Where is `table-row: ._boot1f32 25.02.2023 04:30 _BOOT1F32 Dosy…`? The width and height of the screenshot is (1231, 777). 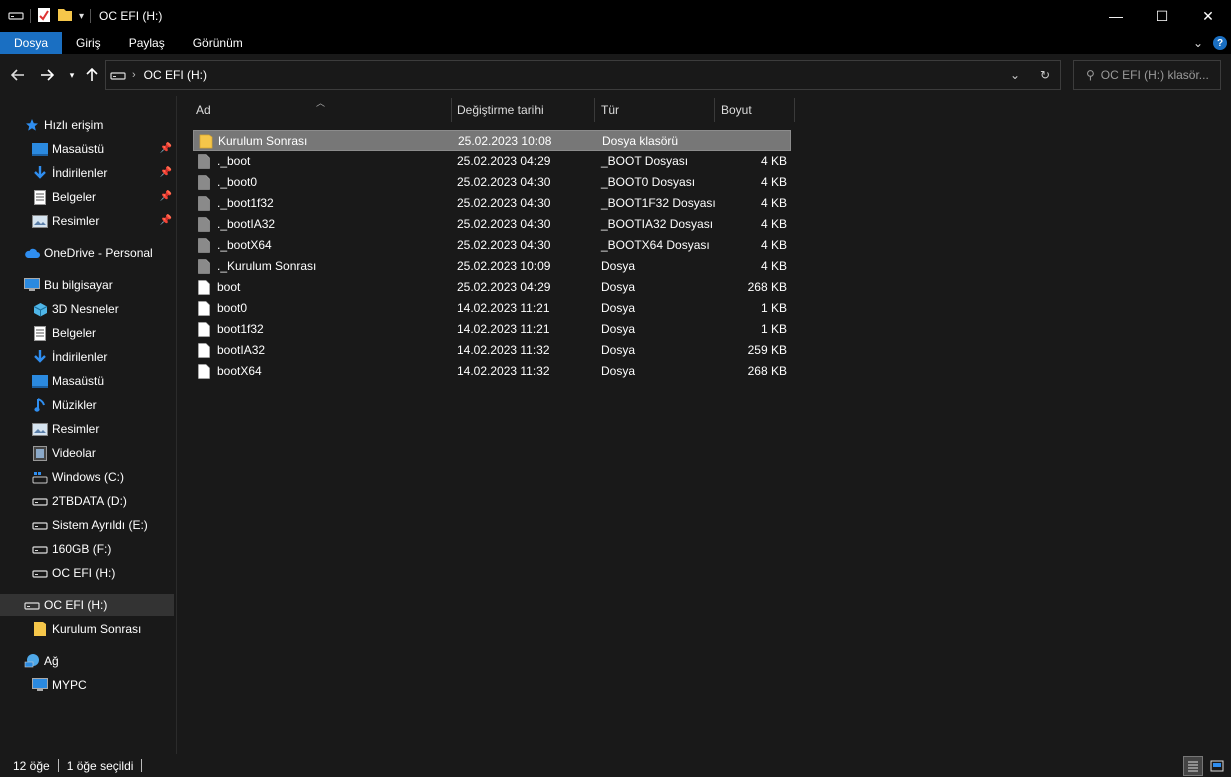
table-row: ._boot1f32 25.02.2023 04:30 _BOOT1F32 Dosy… is located at coordinates (492, 203).